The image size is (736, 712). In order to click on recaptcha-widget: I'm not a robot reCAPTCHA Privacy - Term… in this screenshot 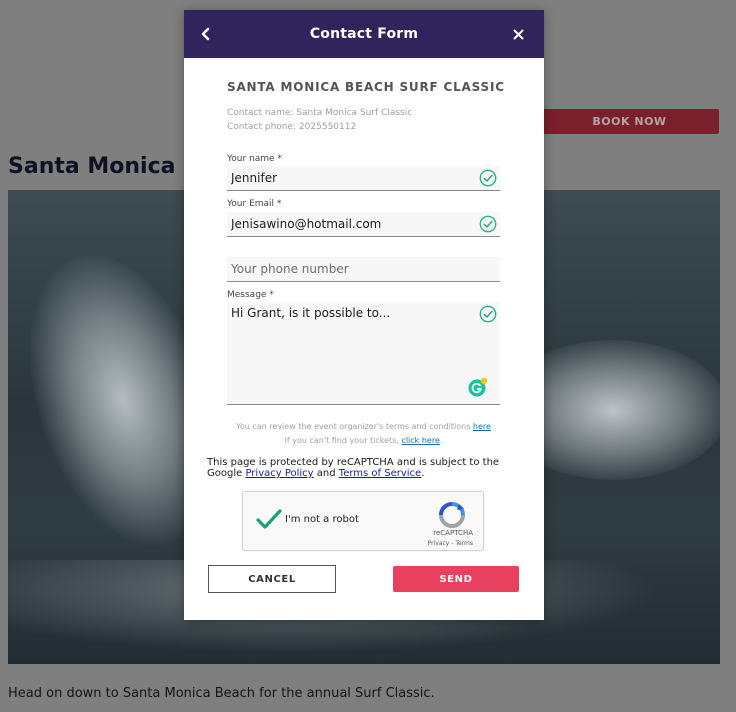, I will do `click(363, 521)`.